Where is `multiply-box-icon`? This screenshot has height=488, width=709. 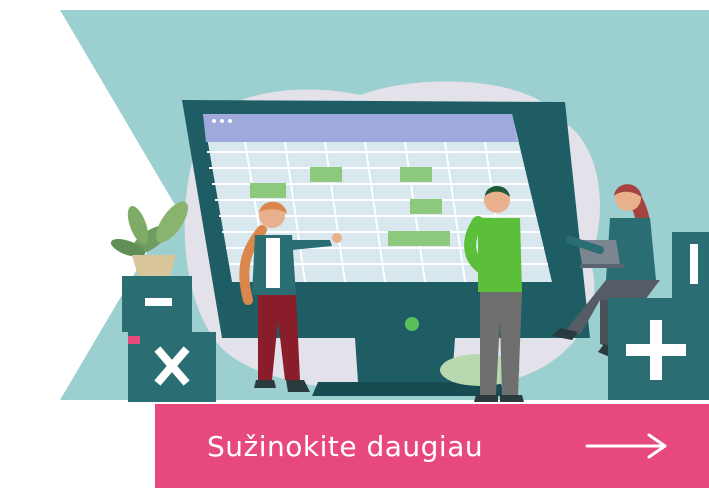
multiply-box-icon is located at coordinates (172, 367).